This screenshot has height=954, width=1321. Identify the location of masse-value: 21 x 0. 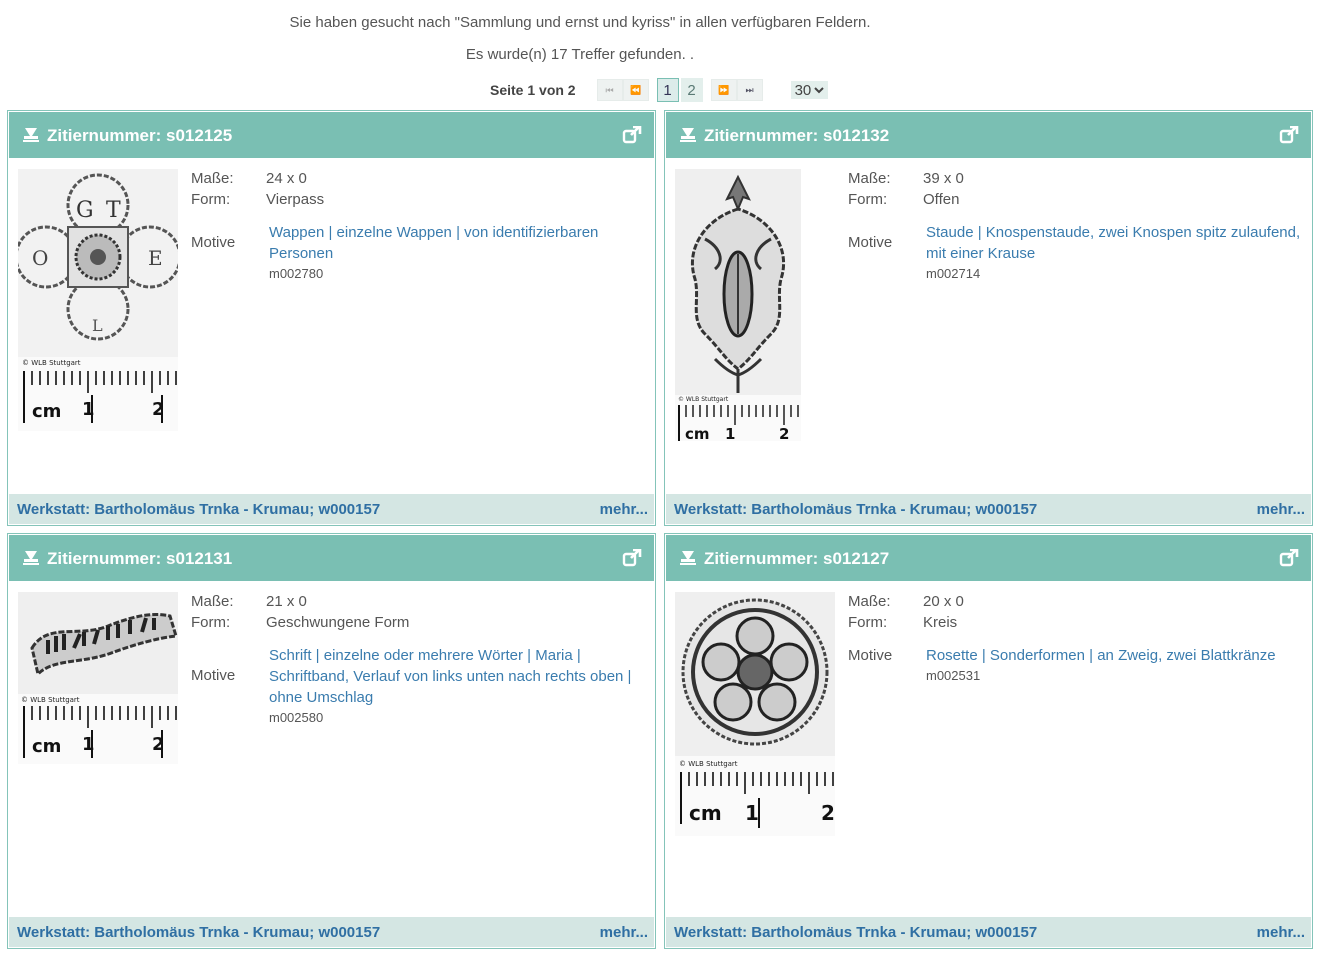
(286, 601).